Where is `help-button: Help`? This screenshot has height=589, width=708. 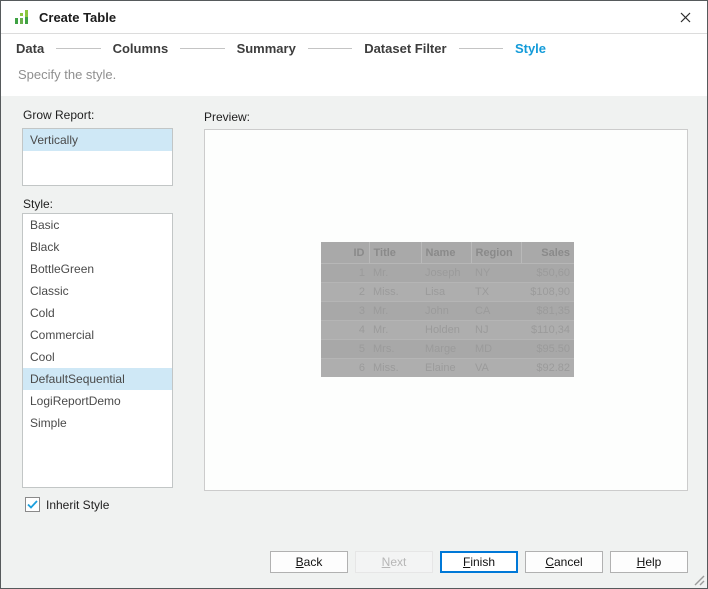
help-button: Help is located at coordinates (649, 562).